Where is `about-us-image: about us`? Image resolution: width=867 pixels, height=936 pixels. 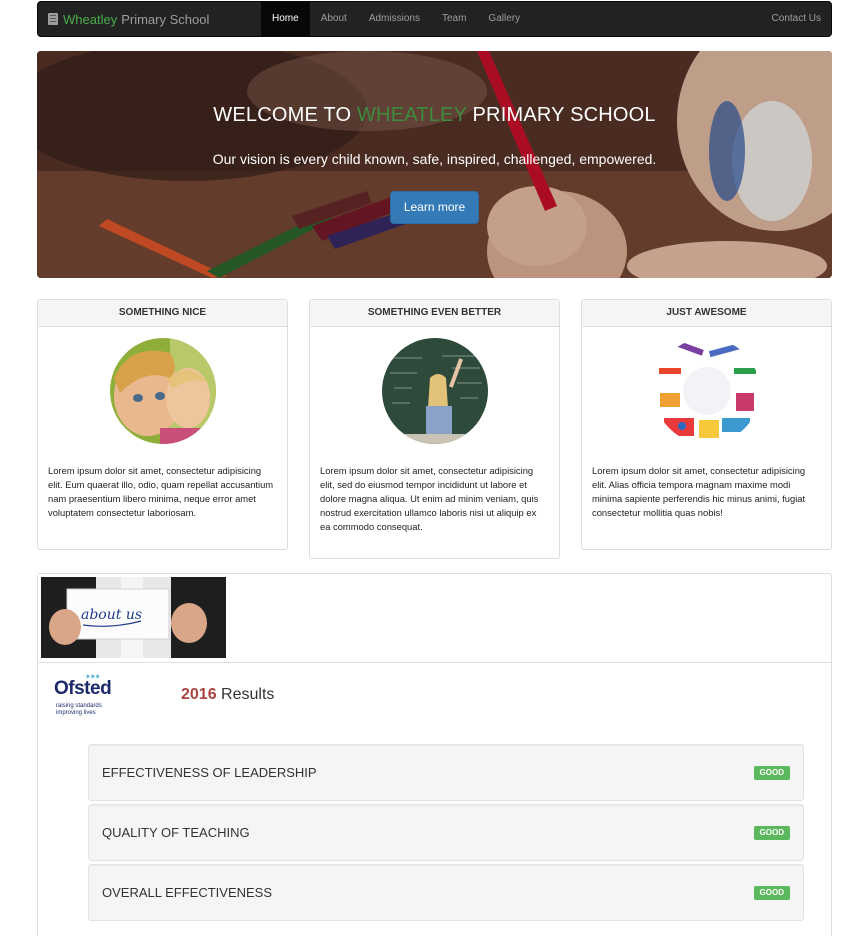 about-us-image: about us is located at coordinates (133, 617).